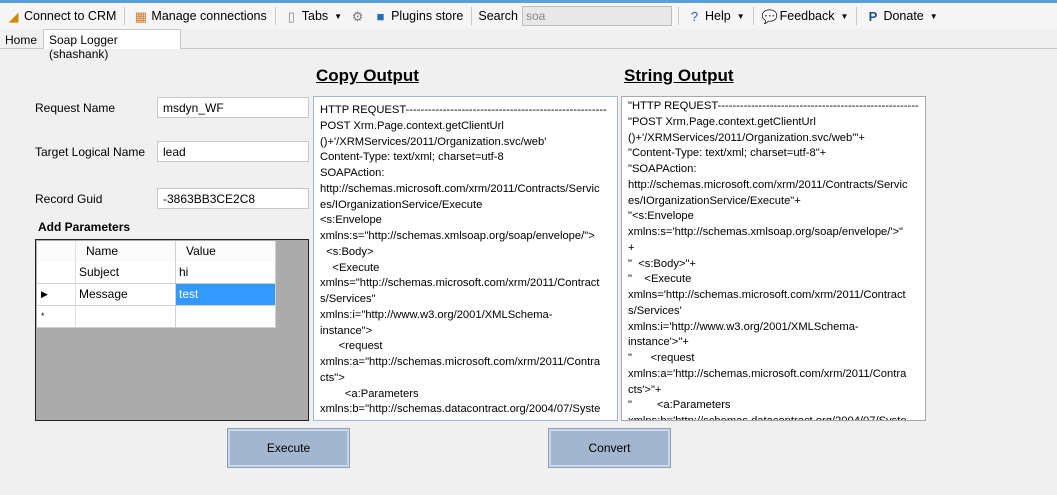  Describe the element at coordinates (226, 273) in the screenshot. I see `cell-value: hi` at that location.